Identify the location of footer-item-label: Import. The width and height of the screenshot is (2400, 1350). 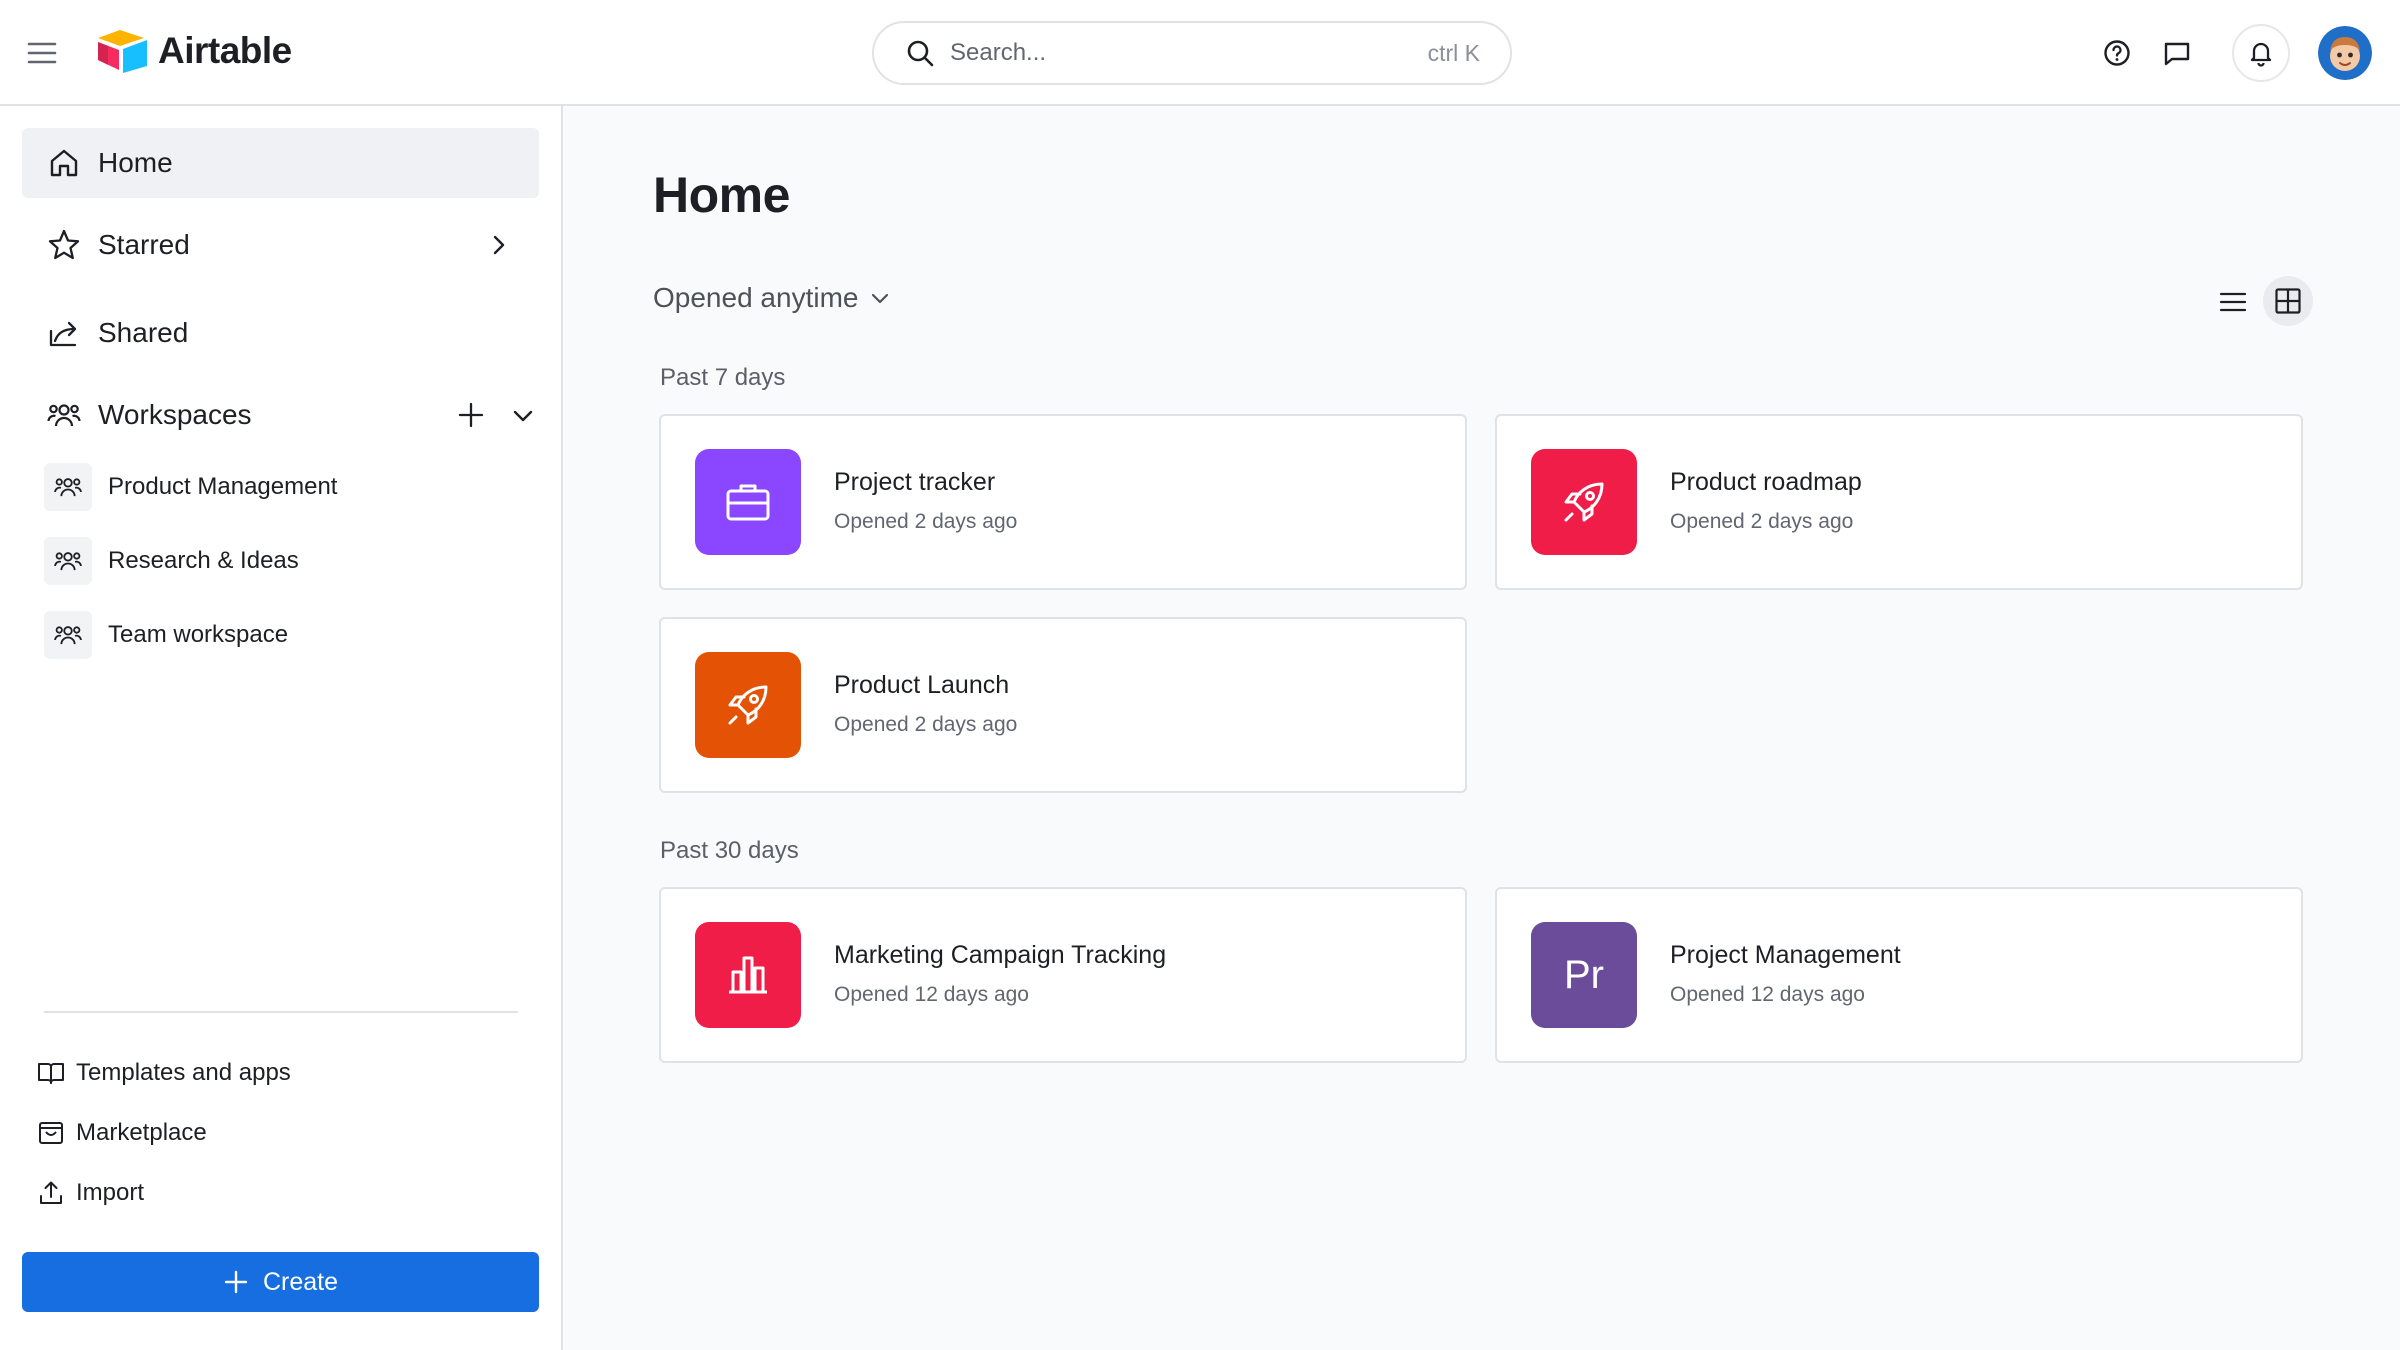
(110, 1192).